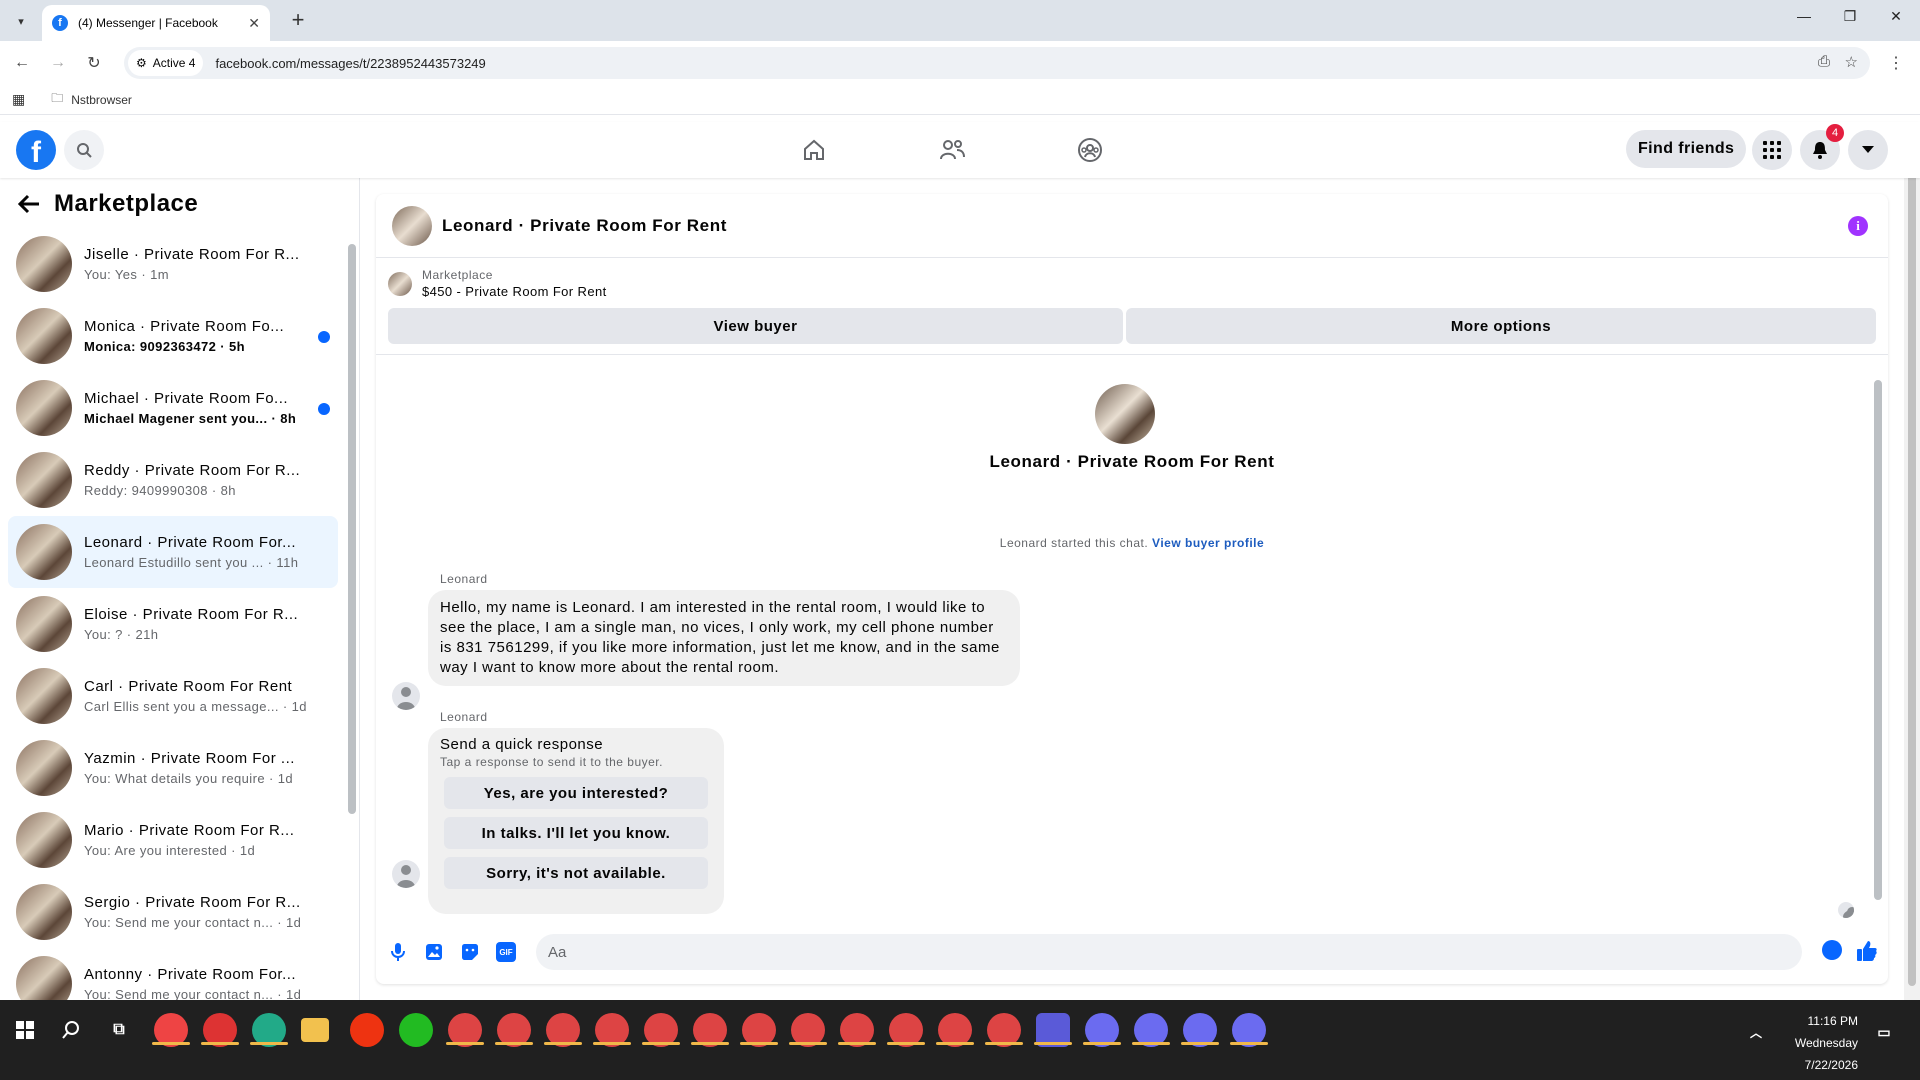 The height and width of the screenshot is (1080, 1920). What do you see at coordinates (506, 952) in the screenshot?
I see `gif-icon: GIF` at bounding box center [506, 952].